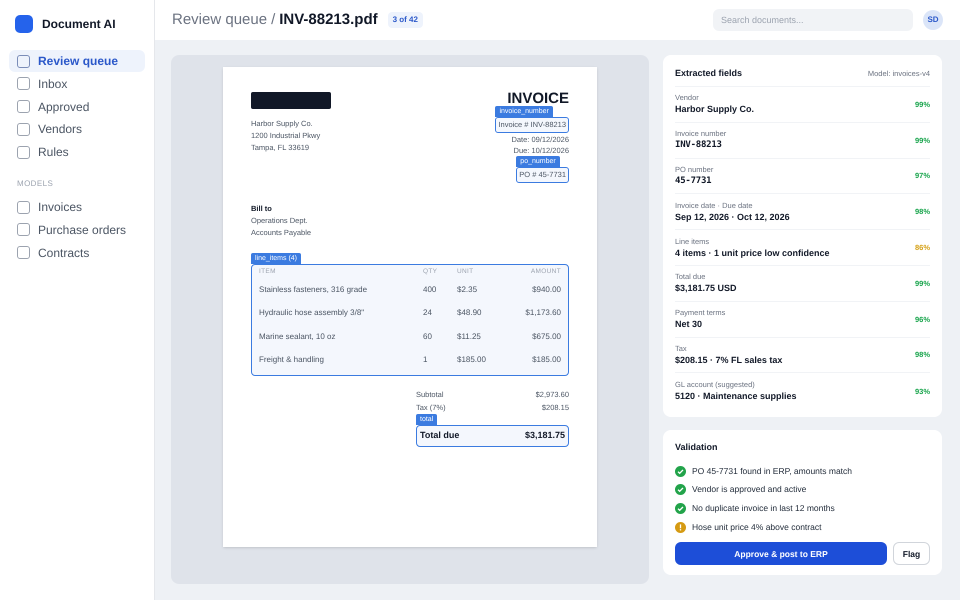 Image resolution: width=960 pixels, height=600 pixels. Describe the element at coordinates (469, 336) in the screenshot. I see `table-cell-text: $11.25` at that location.